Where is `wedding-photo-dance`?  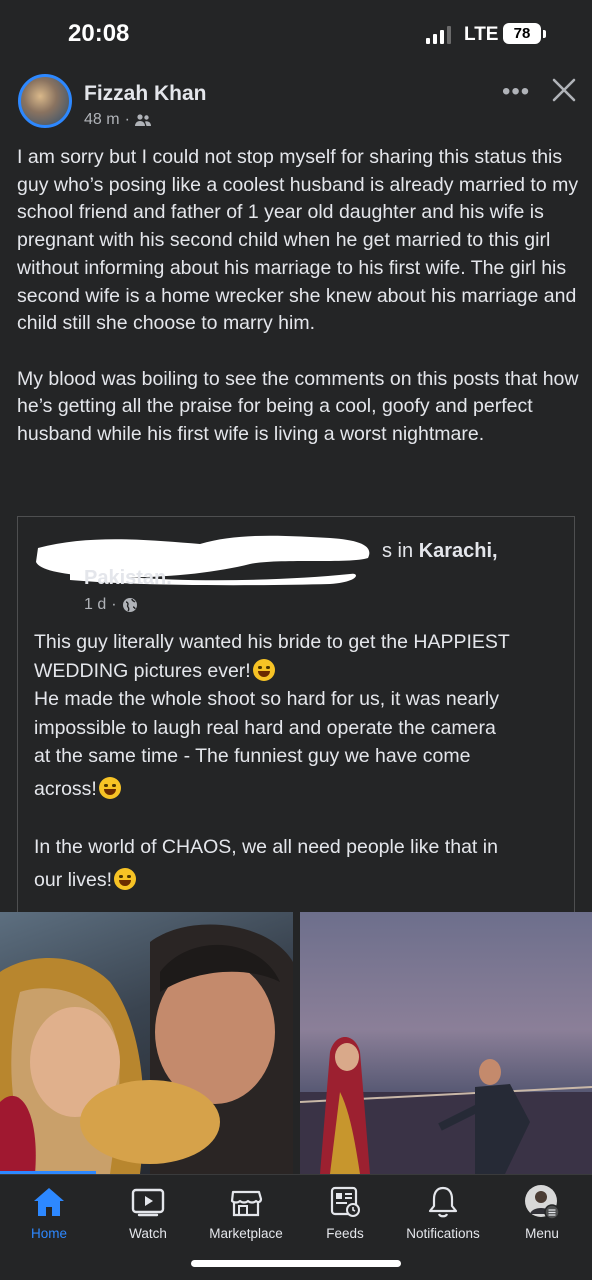
wedding-photo-dance is located at coordinates (446, 1043).